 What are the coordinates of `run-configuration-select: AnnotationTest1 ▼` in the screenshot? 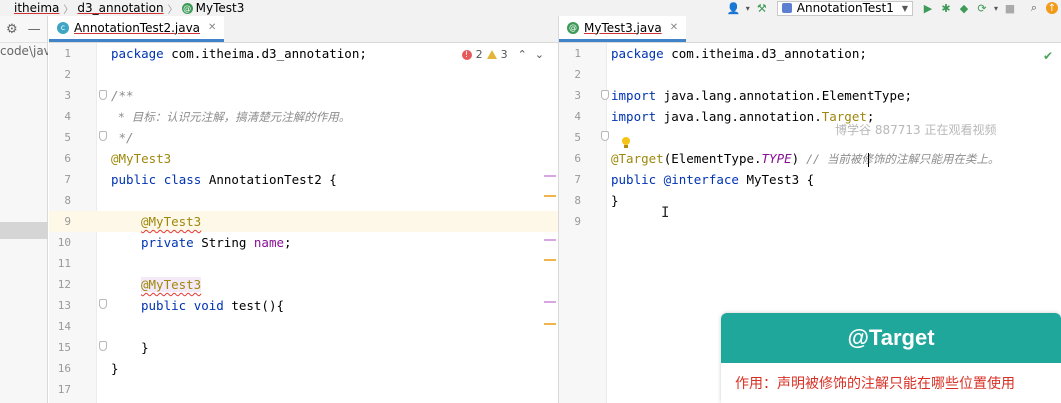 It's located at (844, 8).